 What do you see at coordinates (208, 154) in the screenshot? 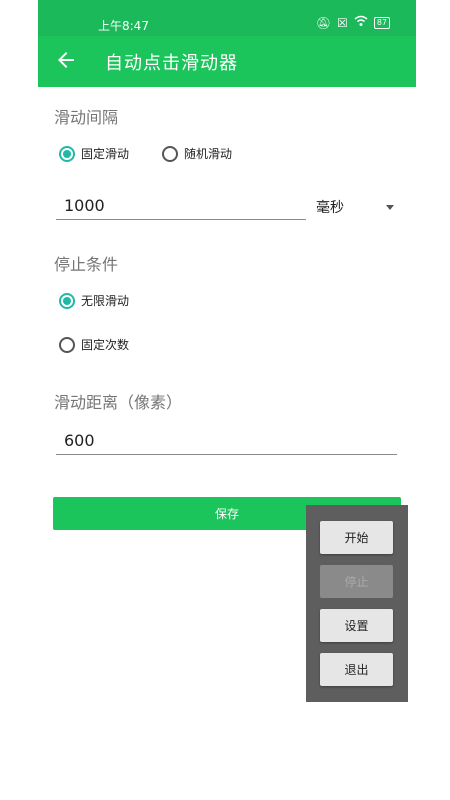
I see `radio-label: 随机滑动` at bounding box center [208, 154].